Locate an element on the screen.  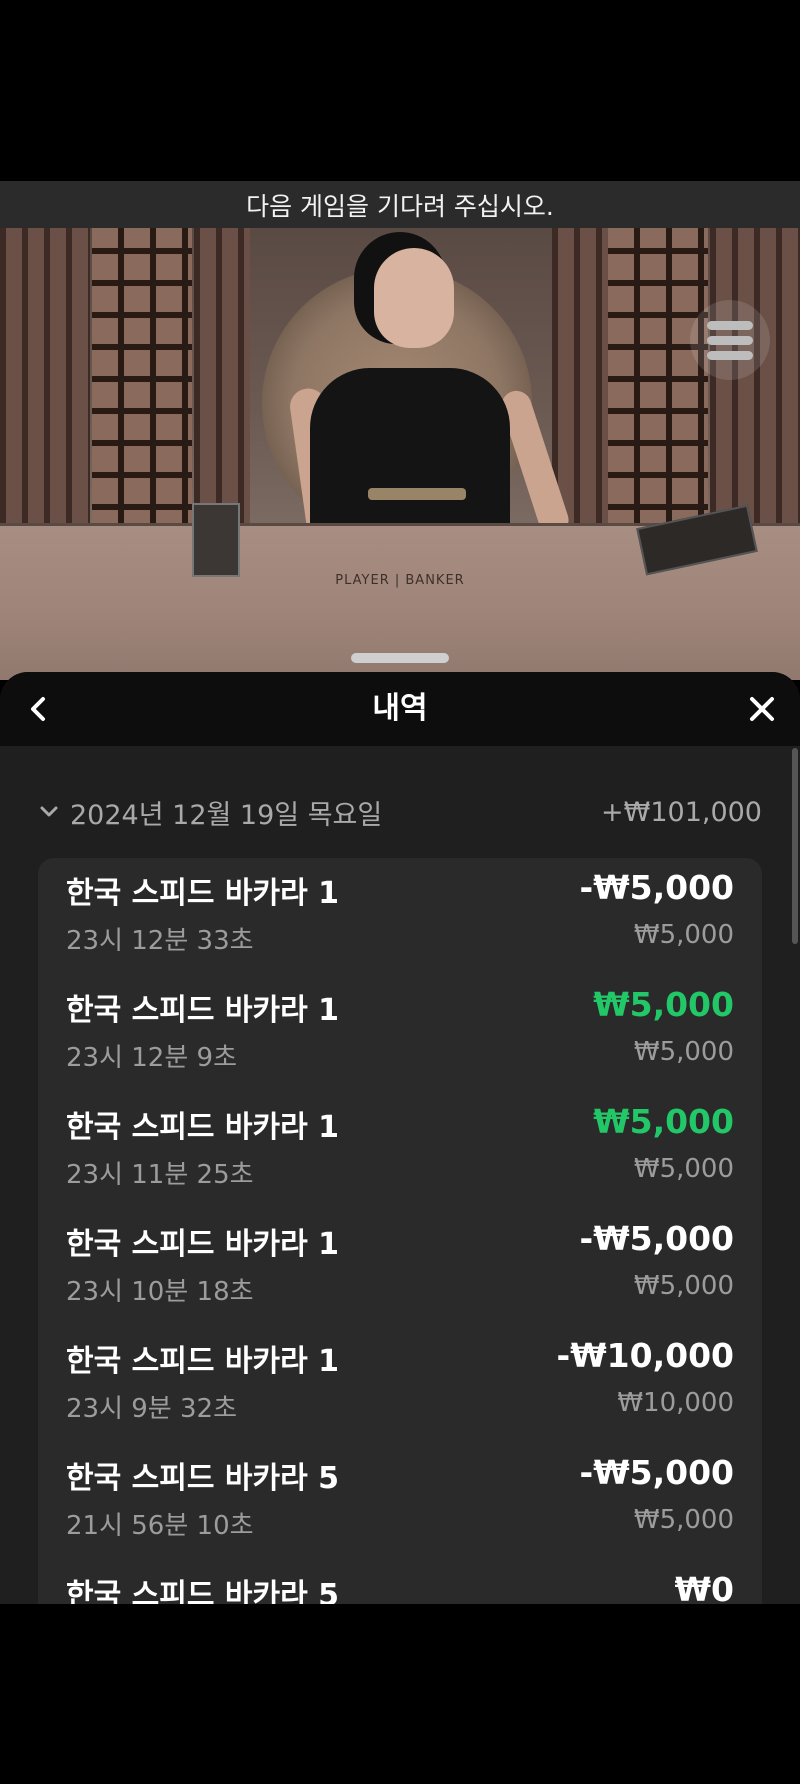
date-total: +₩101,000 is located at coordinates (681, 812).